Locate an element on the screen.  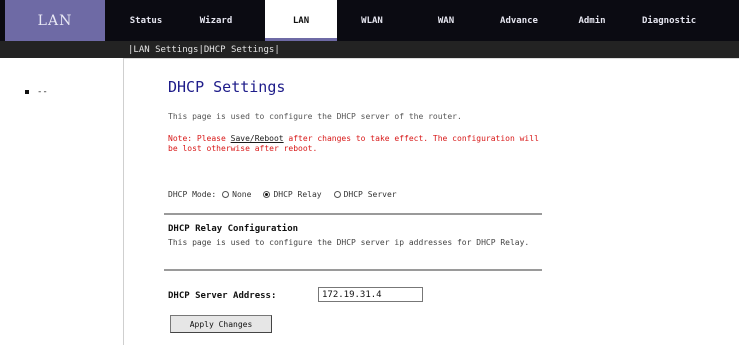
dhcp-server-address-input is located at coordinates (370, 294).